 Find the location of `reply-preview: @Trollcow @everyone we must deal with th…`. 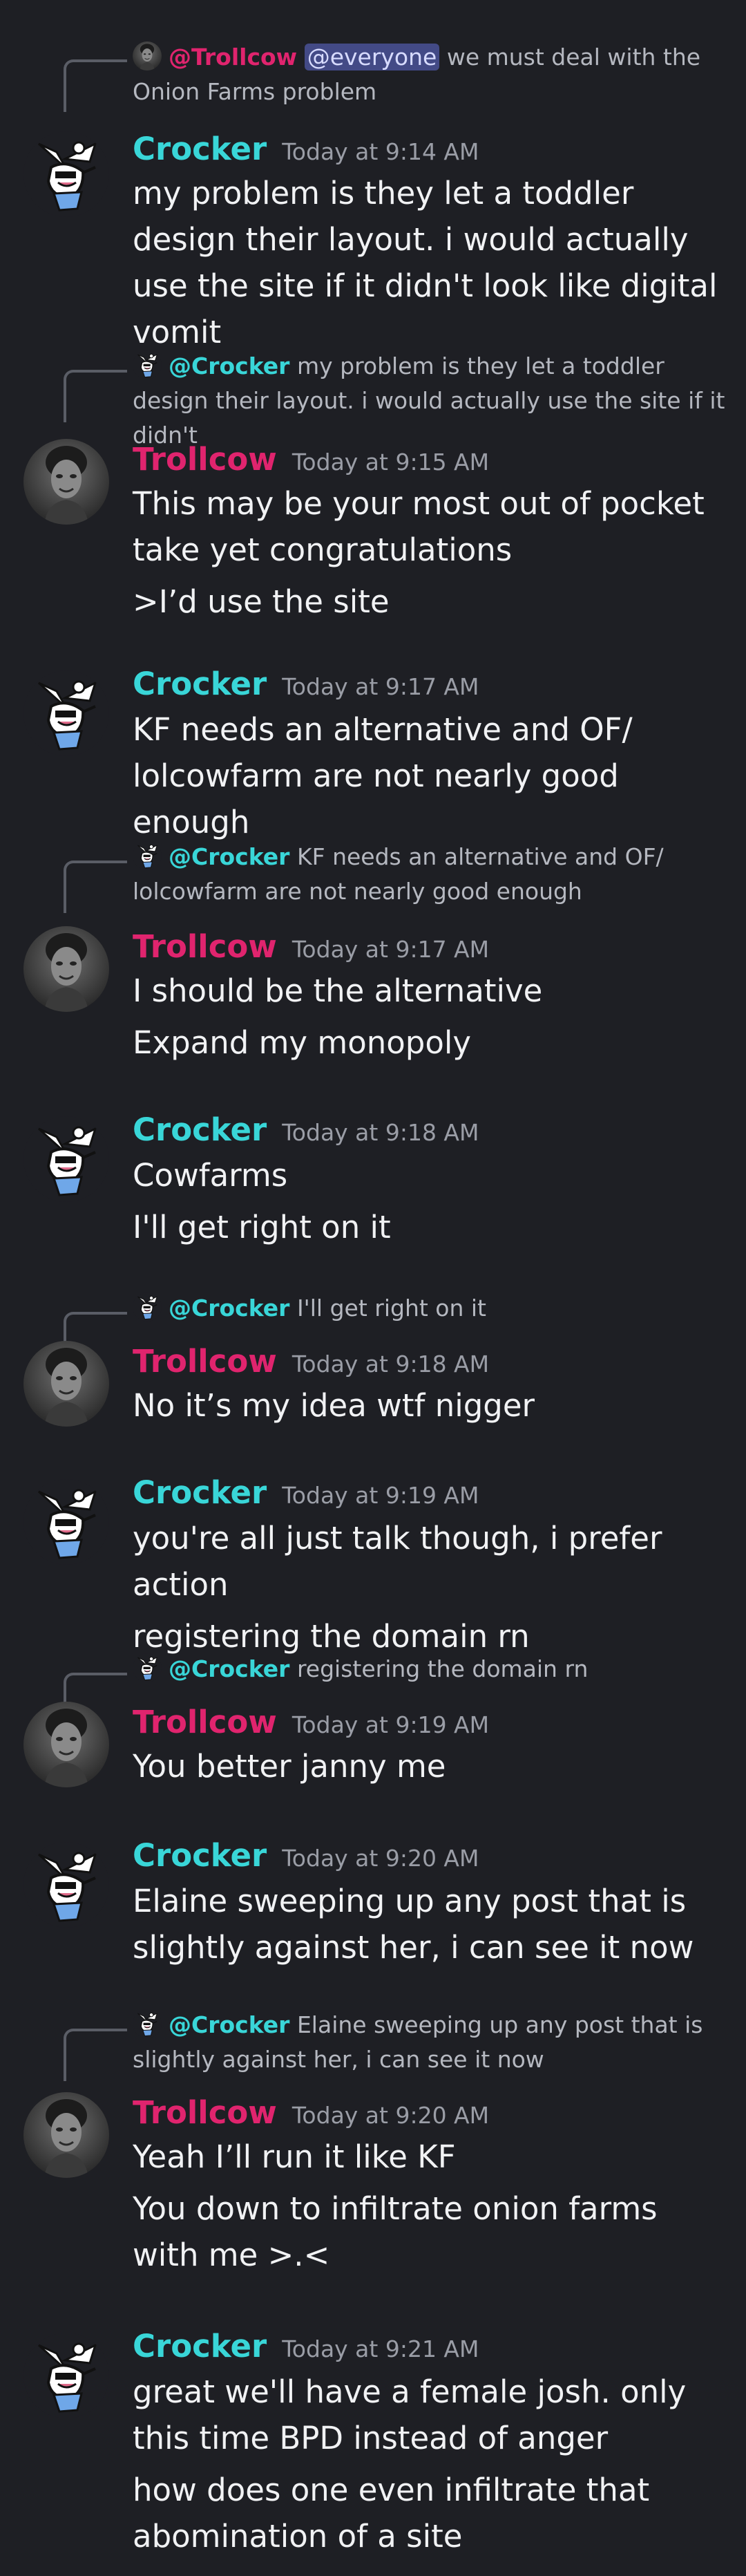

reply-preview: @Trollcow @everyone we must deal with th… is located at coordinates (430, 74).